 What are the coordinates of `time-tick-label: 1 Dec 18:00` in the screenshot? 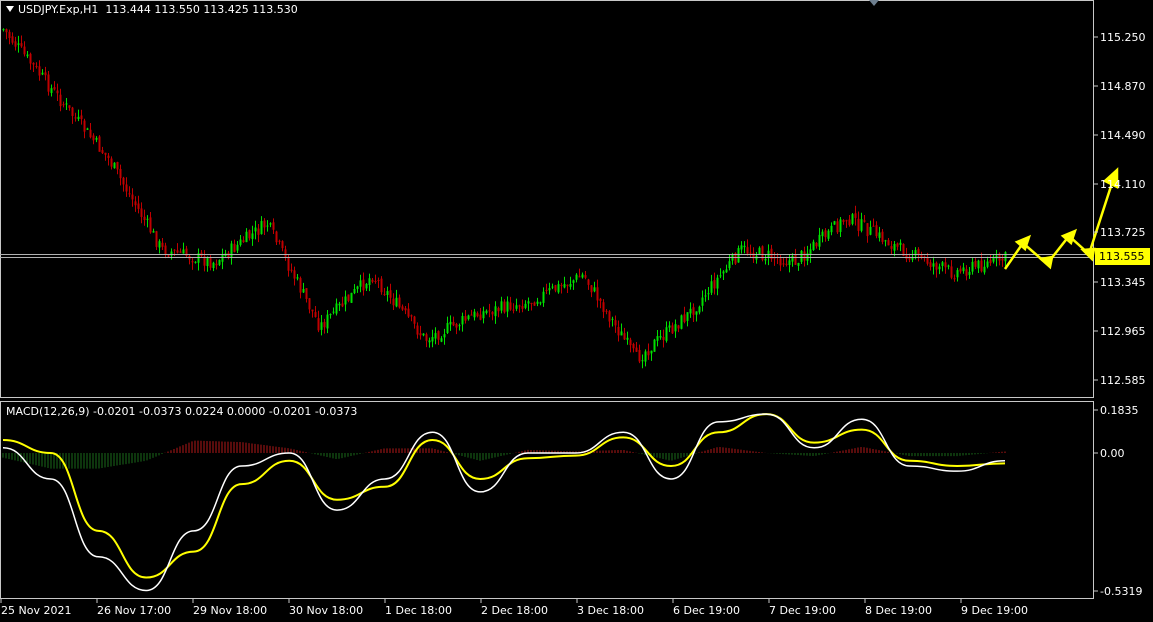 It's located at (418, 610).